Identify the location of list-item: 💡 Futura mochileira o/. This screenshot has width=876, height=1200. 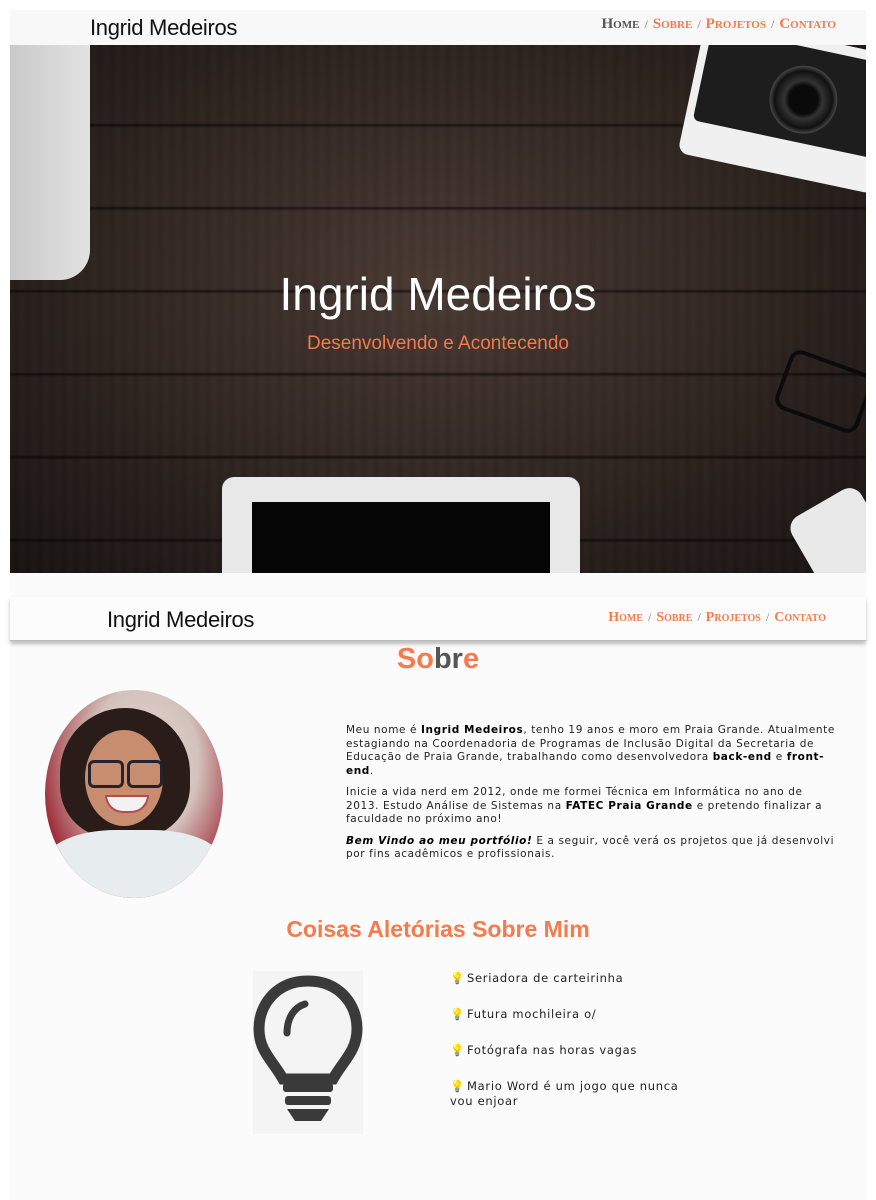
(523, 1014).